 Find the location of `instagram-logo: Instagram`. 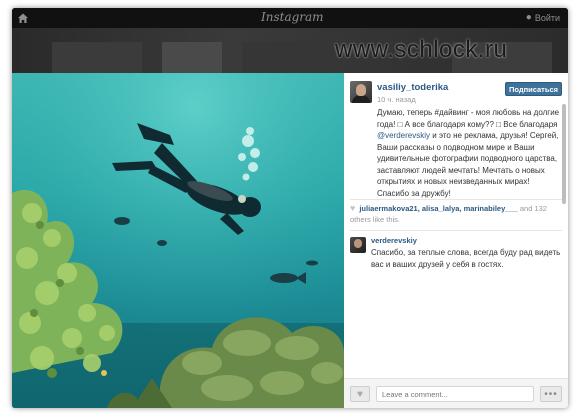

instagram-logo: Instagram is located at coordinates (292, 17).